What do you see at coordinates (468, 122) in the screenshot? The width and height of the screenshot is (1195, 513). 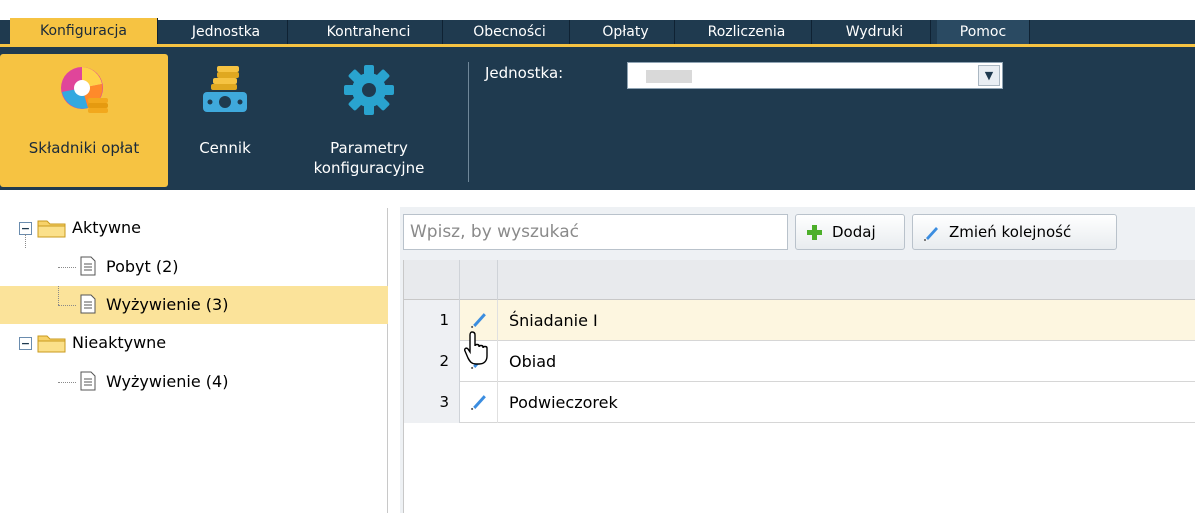 I see `ribbon-separator` at bounding box center [468, 122].